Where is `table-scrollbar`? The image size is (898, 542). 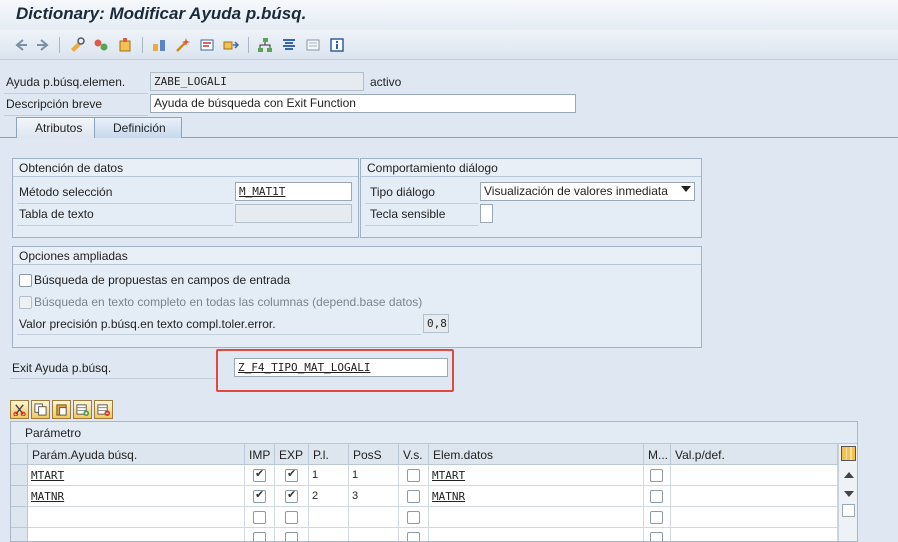 table-scrollbar is located at coordinates (847, 492).